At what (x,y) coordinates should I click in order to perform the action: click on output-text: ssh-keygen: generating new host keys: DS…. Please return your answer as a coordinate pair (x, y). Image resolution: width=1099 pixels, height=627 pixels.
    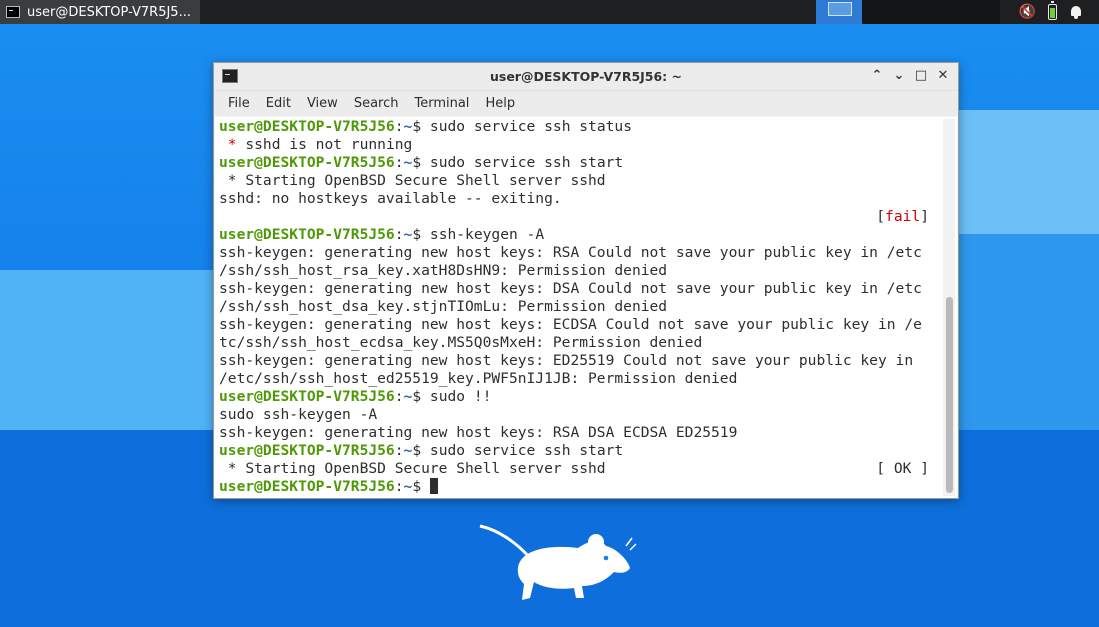
    Looking at the image, I should click on (570, 288).